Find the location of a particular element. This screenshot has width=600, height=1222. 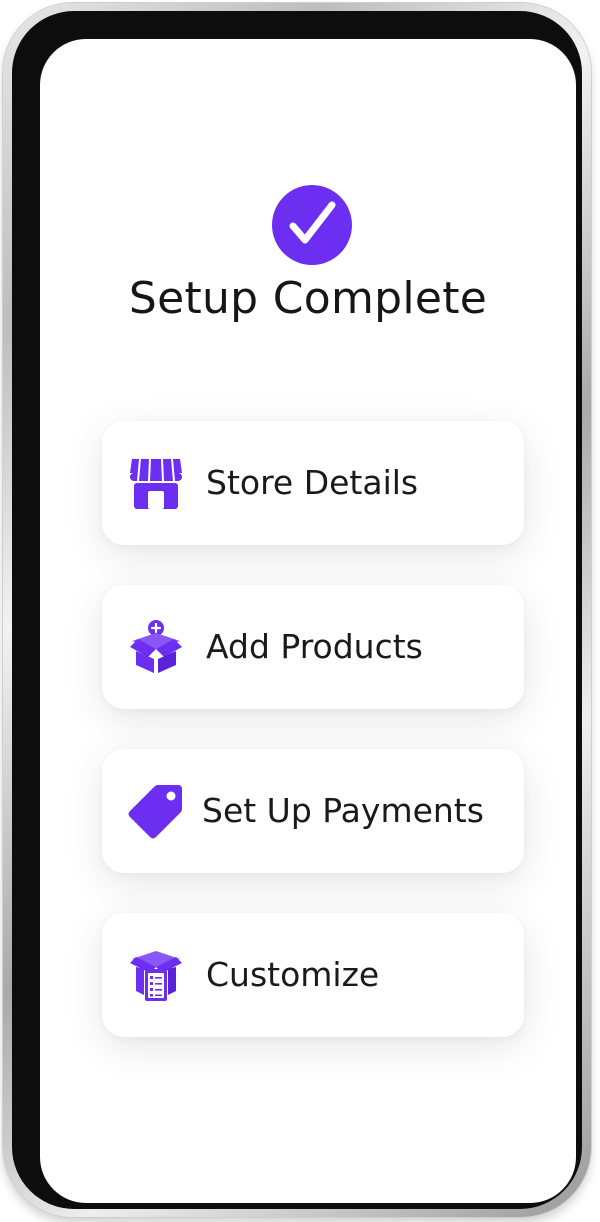

page-title: Setup Complete is located at coordinates (308, 298).